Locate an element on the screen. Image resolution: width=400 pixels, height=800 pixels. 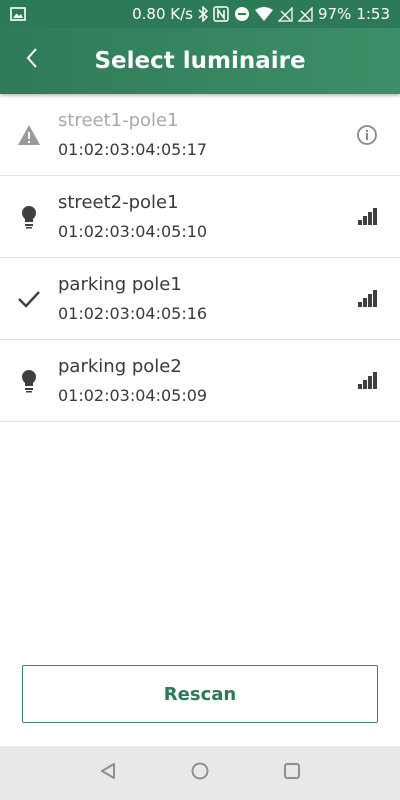
luminaire-row-street2-pole1: street2-pole1 01:02:03:04:05:10 is located at coordinates (200, 217).